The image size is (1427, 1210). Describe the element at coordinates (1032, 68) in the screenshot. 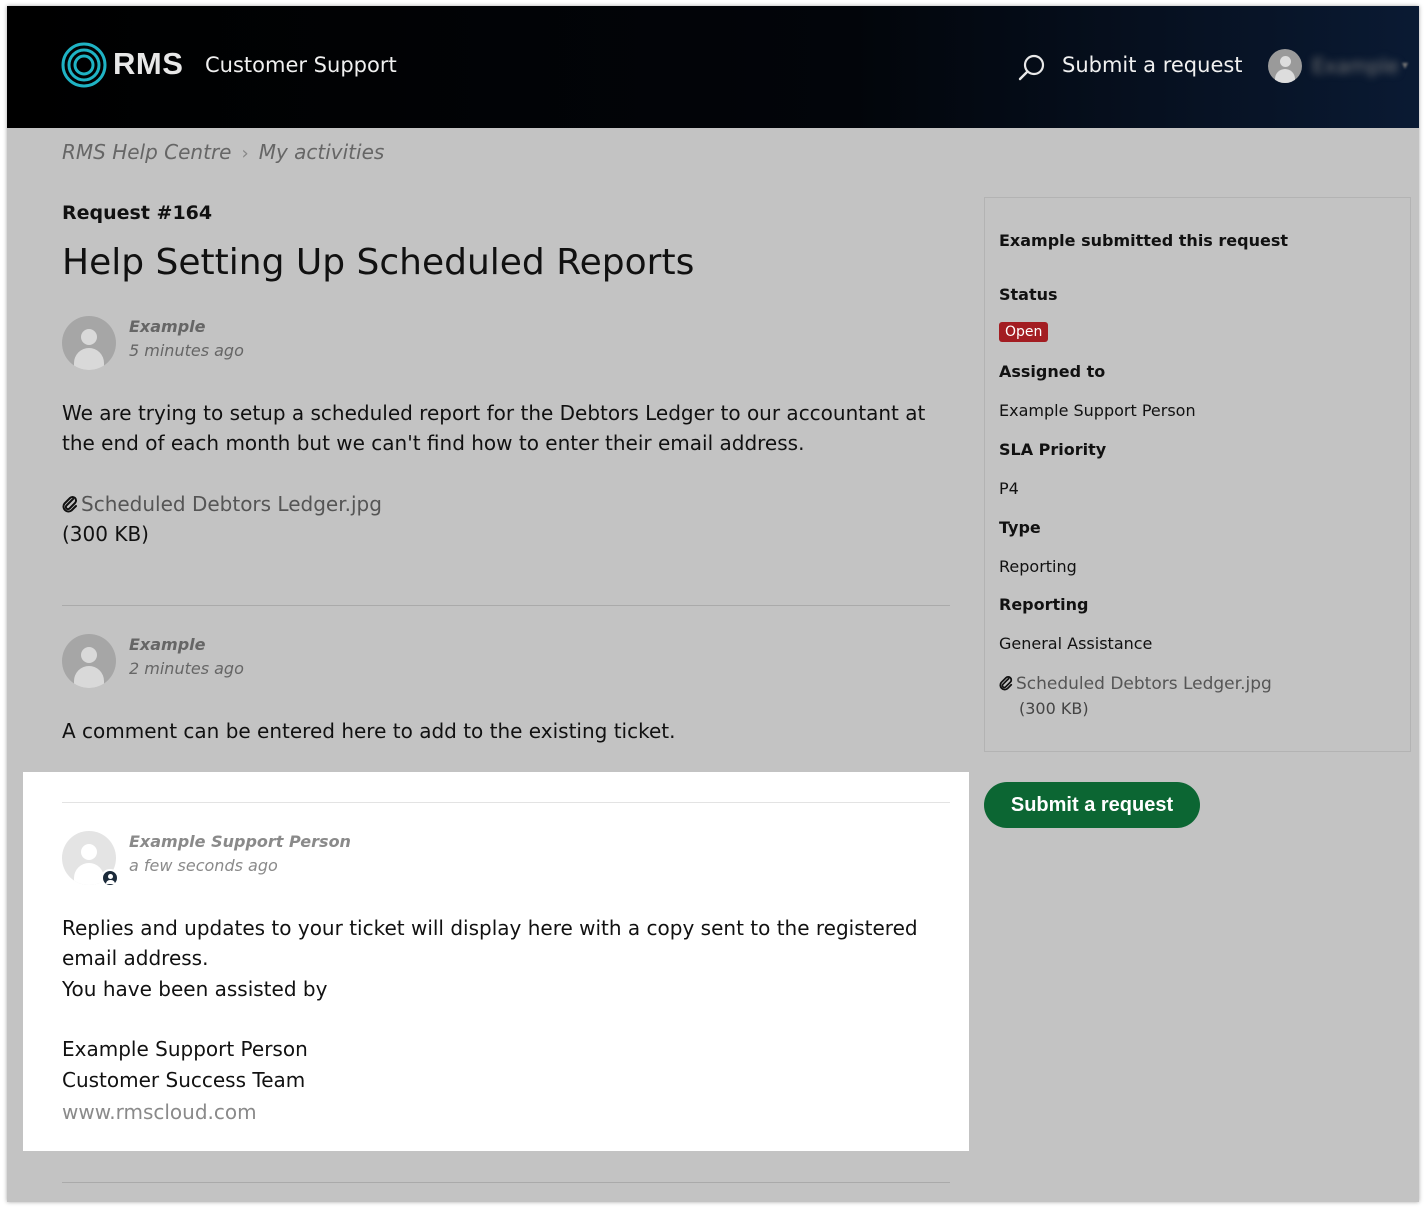

I see `search-icon` at that location.